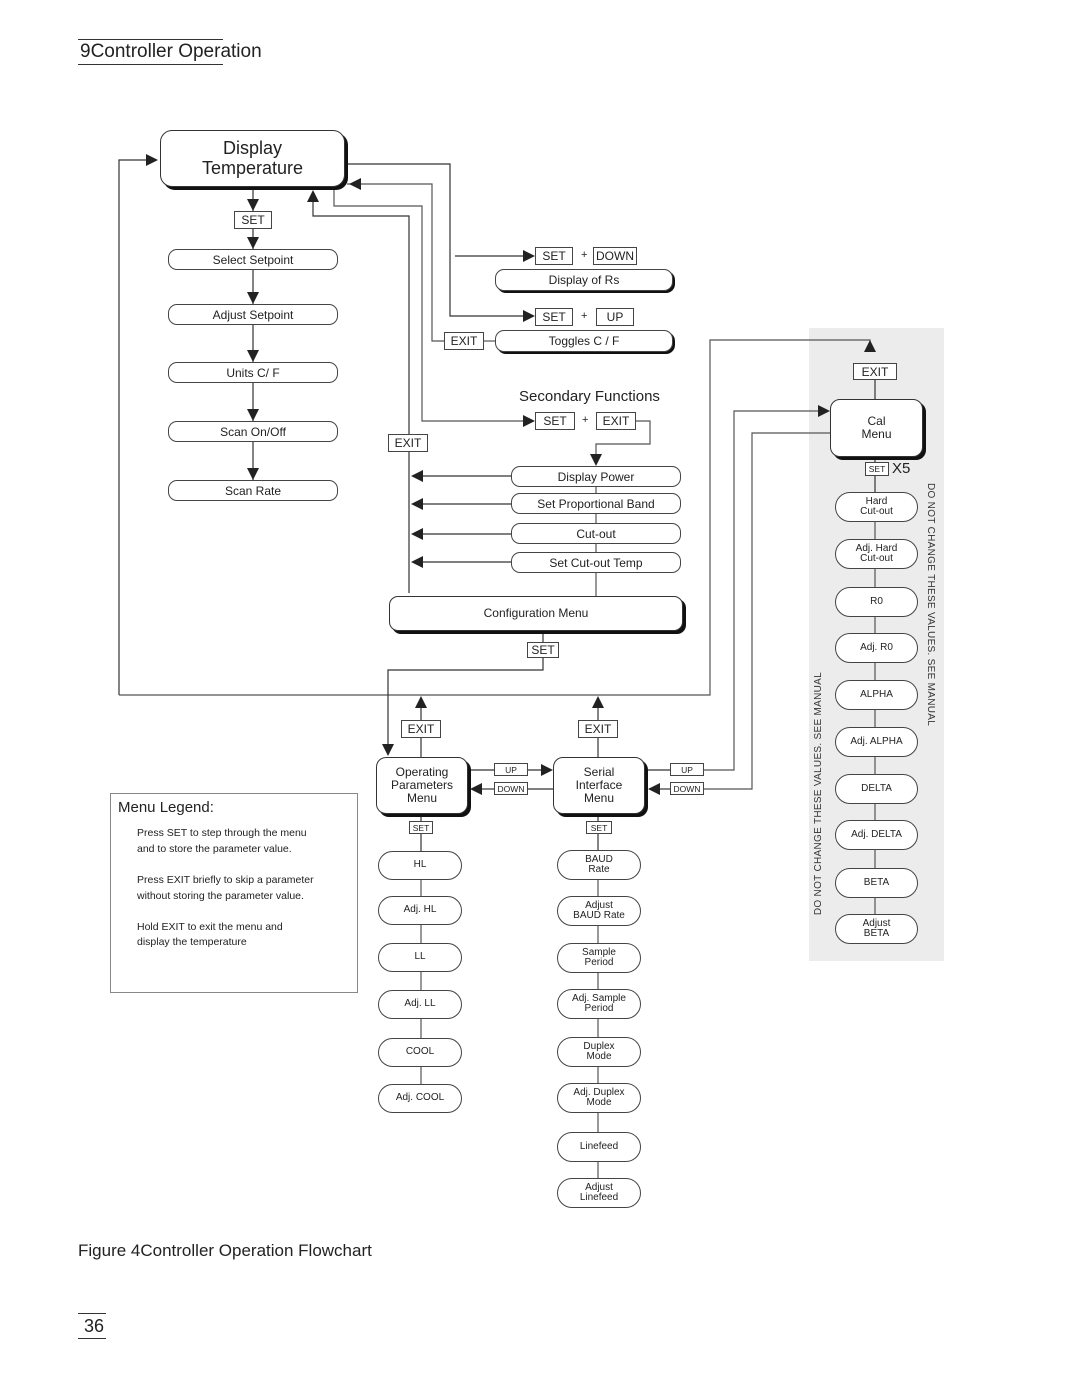  I want to click on display-temperature-line1: Display, so click(252, 147).